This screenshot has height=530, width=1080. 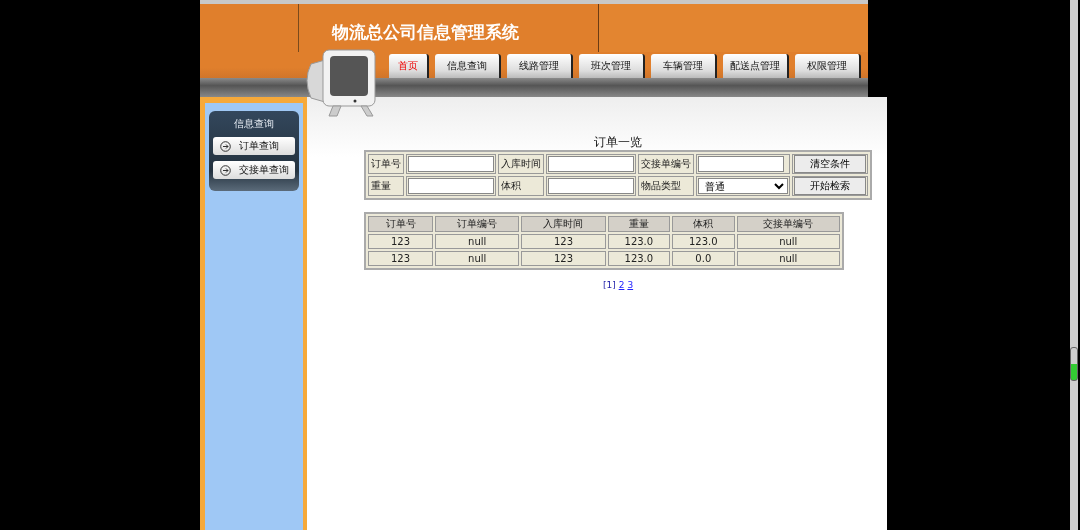 I want to click on column-header: 体积, so click(x=703, y=224).